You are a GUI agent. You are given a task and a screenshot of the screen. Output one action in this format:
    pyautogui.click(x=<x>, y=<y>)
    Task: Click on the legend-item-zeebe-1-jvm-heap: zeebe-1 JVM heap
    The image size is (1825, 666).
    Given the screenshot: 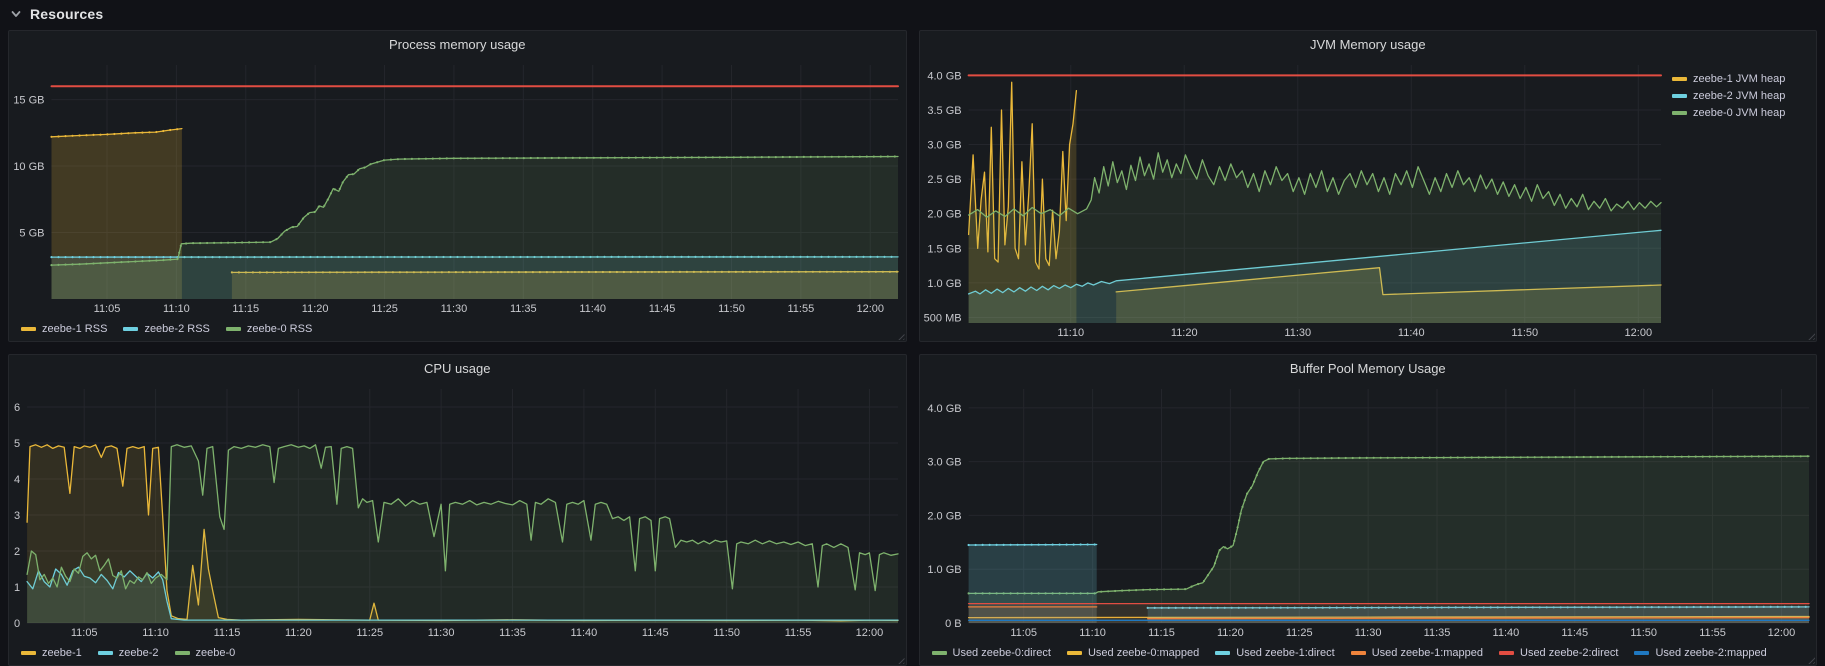 What is the action you would take?
    pyautogui.click(x=1741, y=79)
    